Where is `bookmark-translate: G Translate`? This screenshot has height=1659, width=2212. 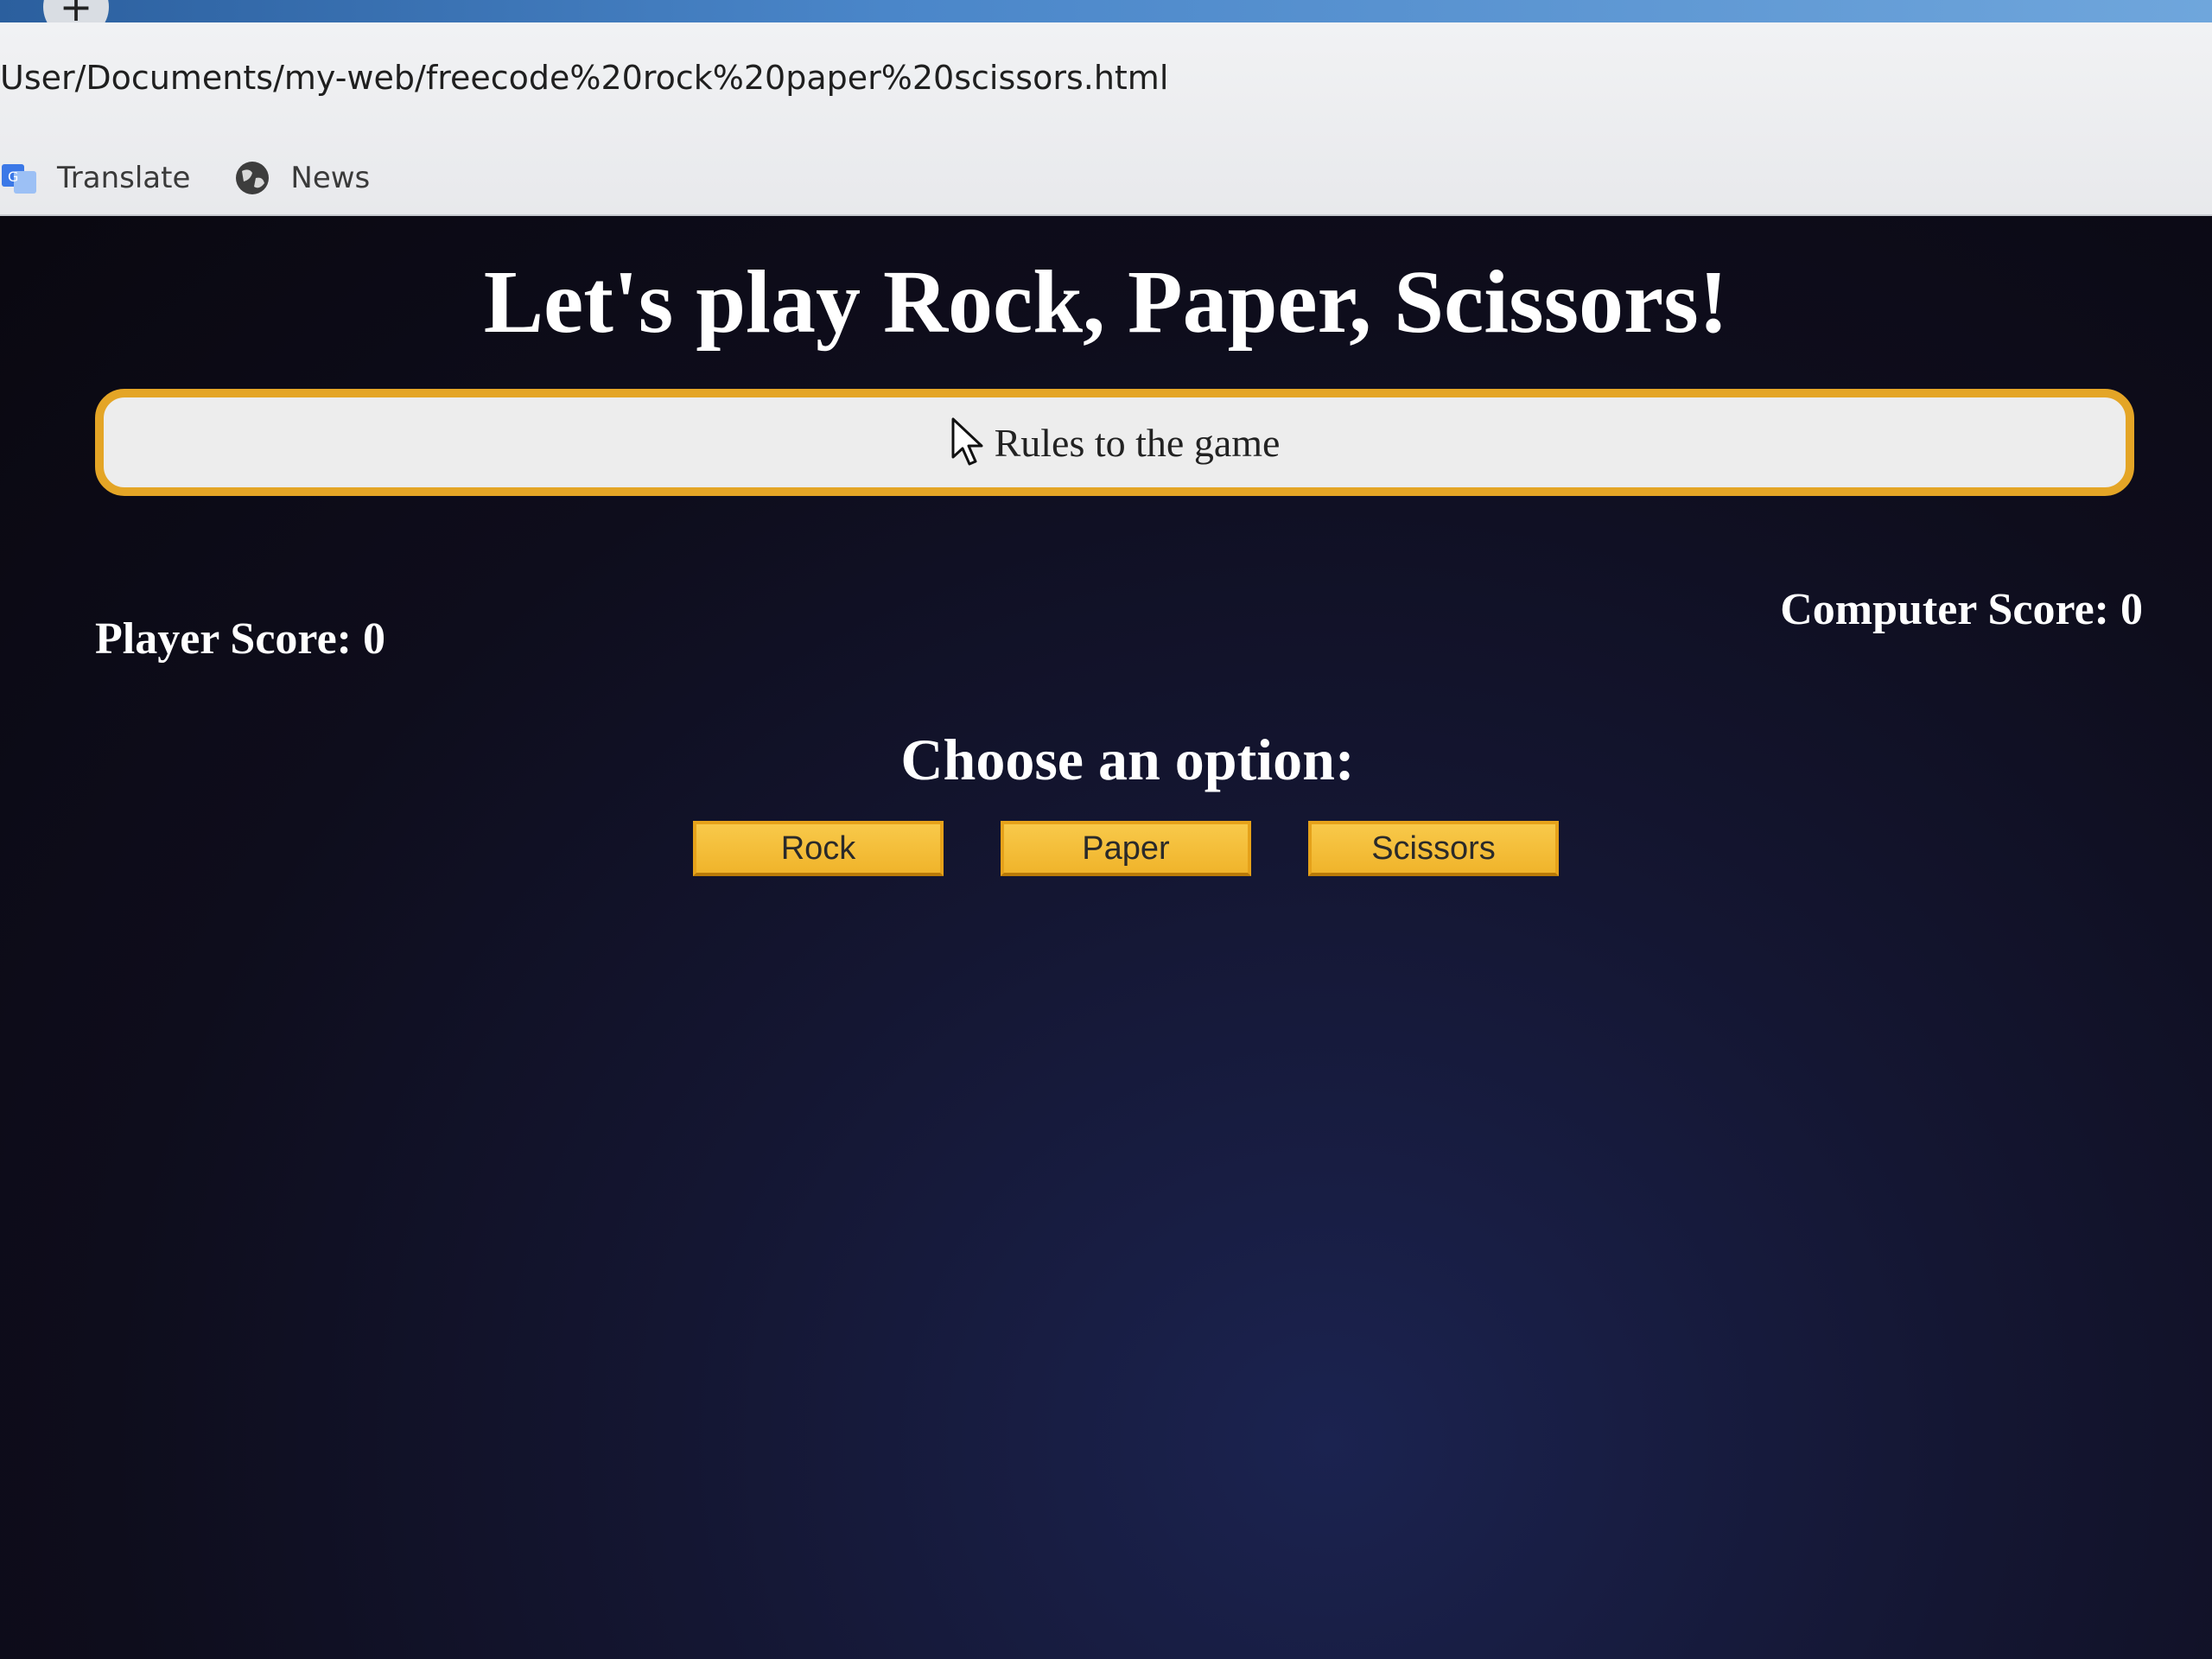 bookmark-translate: G Translate is located at coordinates (95, 178).